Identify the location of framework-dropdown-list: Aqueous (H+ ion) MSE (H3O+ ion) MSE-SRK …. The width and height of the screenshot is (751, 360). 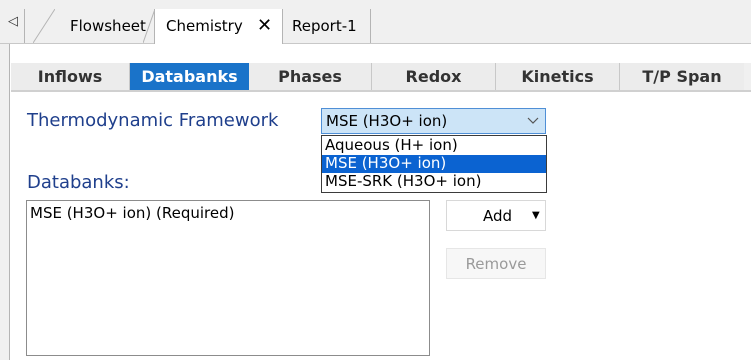
(434, 164).